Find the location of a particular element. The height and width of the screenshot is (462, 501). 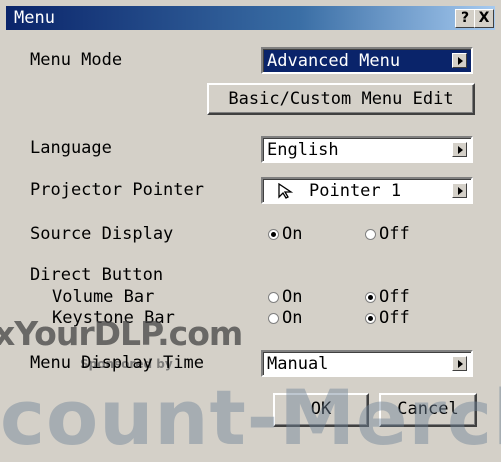

close-button: X is located at coordinates (484, 18).